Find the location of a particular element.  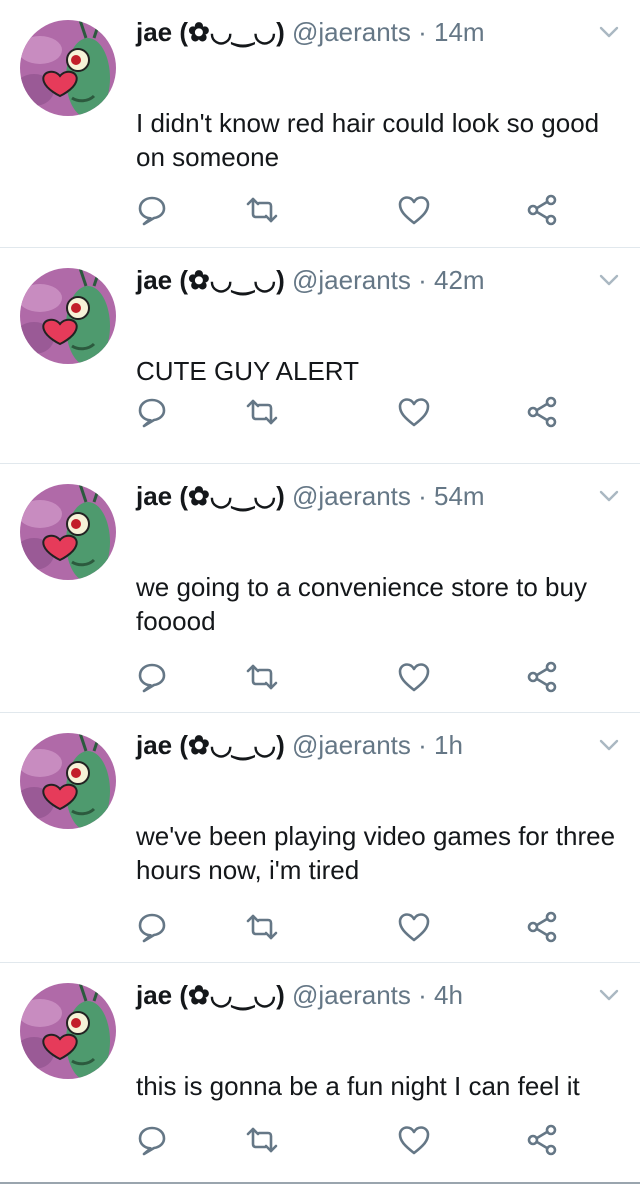

tweet-text: CUTE GUY ALERT is located at coordinates (247, 371).